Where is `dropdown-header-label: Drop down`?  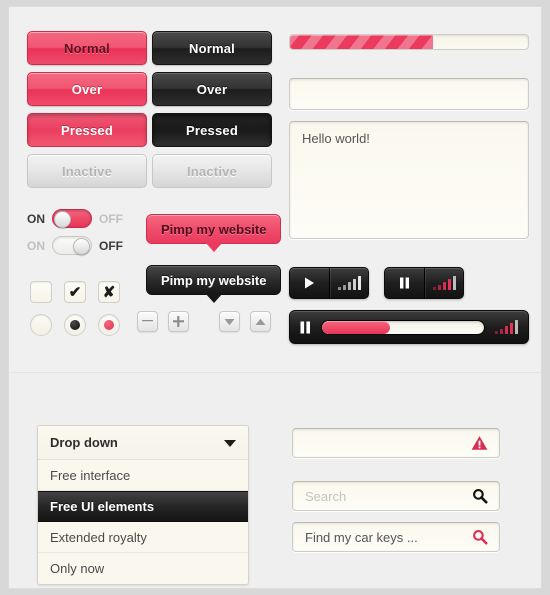
dropdown-header-label: Drop down is located at coordinates (84, 442).